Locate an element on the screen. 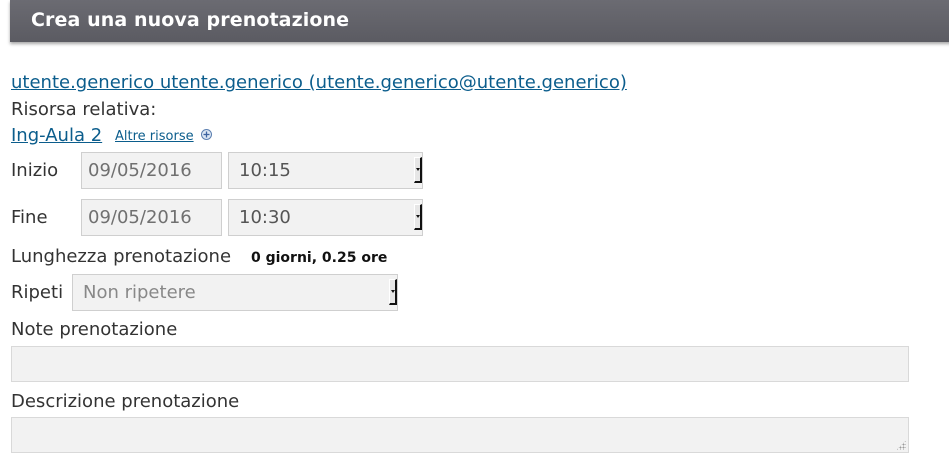 The image size is (949, 472). plus-circle-icon is located at coordinates (206, 132).